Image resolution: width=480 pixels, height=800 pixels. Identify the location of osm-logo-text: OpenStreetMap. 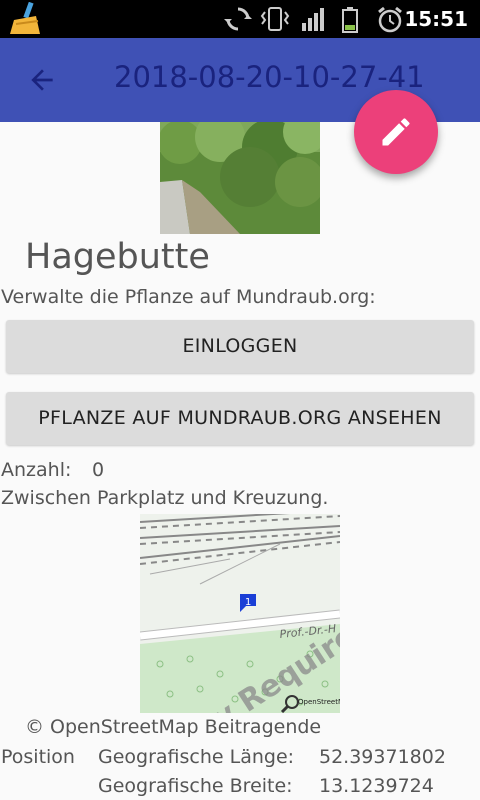
(319, 702).